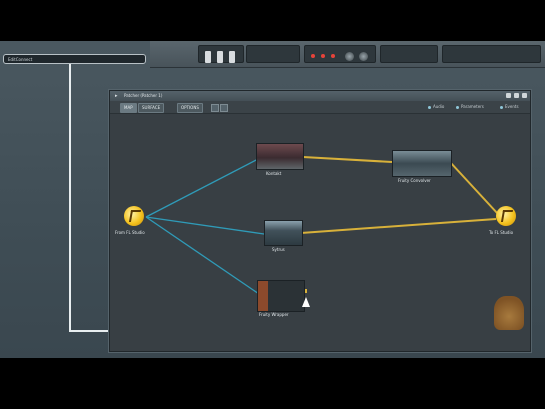 The height and width of the screenshot is (409, 545). Describe the element at coordinates (306, 302) in the screenshot. I see `mouse-cursor-icon` at that location.